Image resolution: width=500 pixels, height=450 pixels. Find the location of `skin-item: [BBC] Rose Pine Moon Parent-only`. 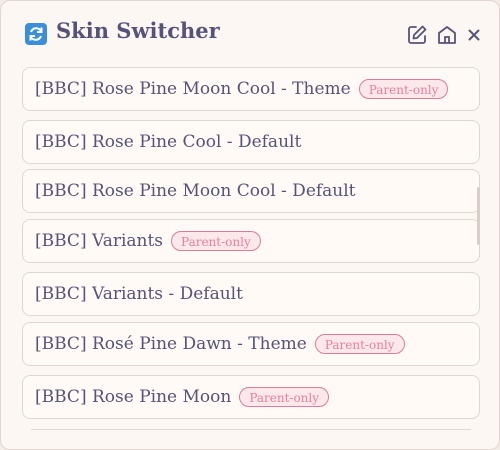

skin-item: [BBC] Rose Pine Moon Parent-only is located at coordinates (251, 397).